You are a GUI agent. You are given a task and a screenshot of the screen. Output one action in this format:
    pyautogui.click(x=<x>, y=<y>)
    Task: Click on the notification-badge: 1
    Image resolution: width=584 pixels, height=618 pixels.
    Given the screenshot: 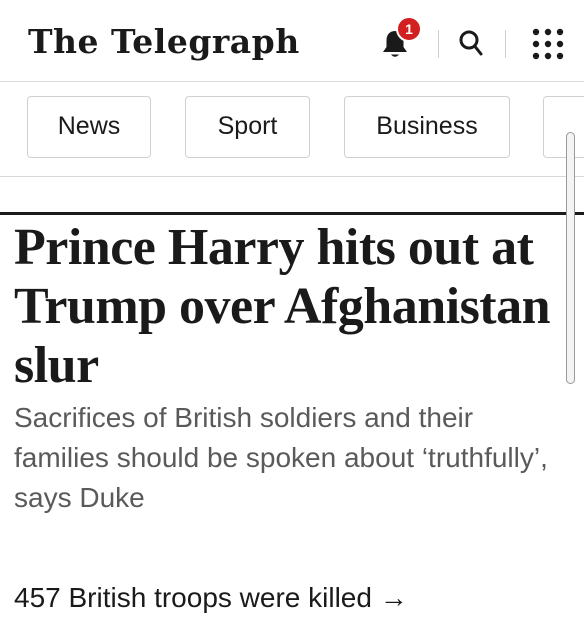 What is the action you would take?
    pyautogui.click(x=409, y=29)
    